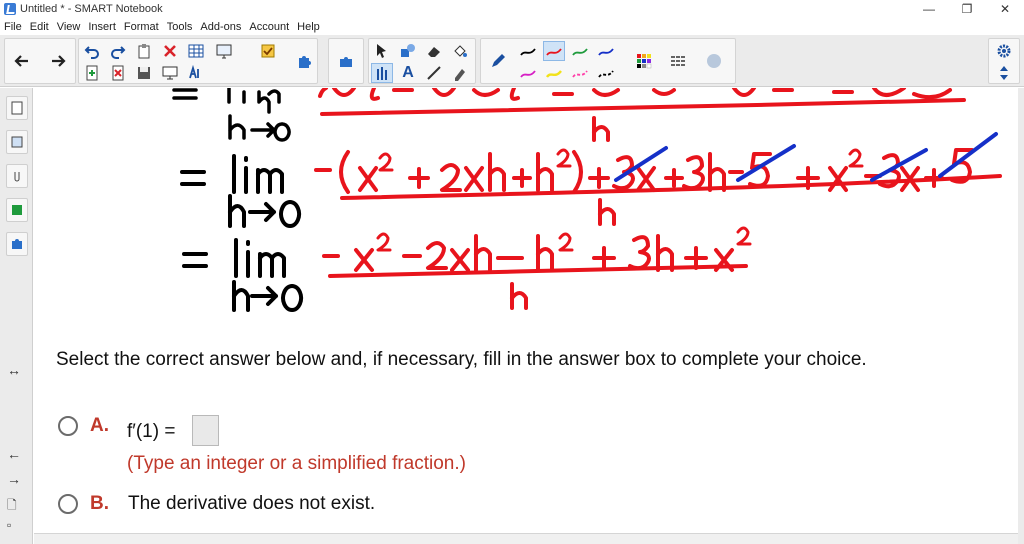  I want to click on eraser-icon, so click(434, 52).